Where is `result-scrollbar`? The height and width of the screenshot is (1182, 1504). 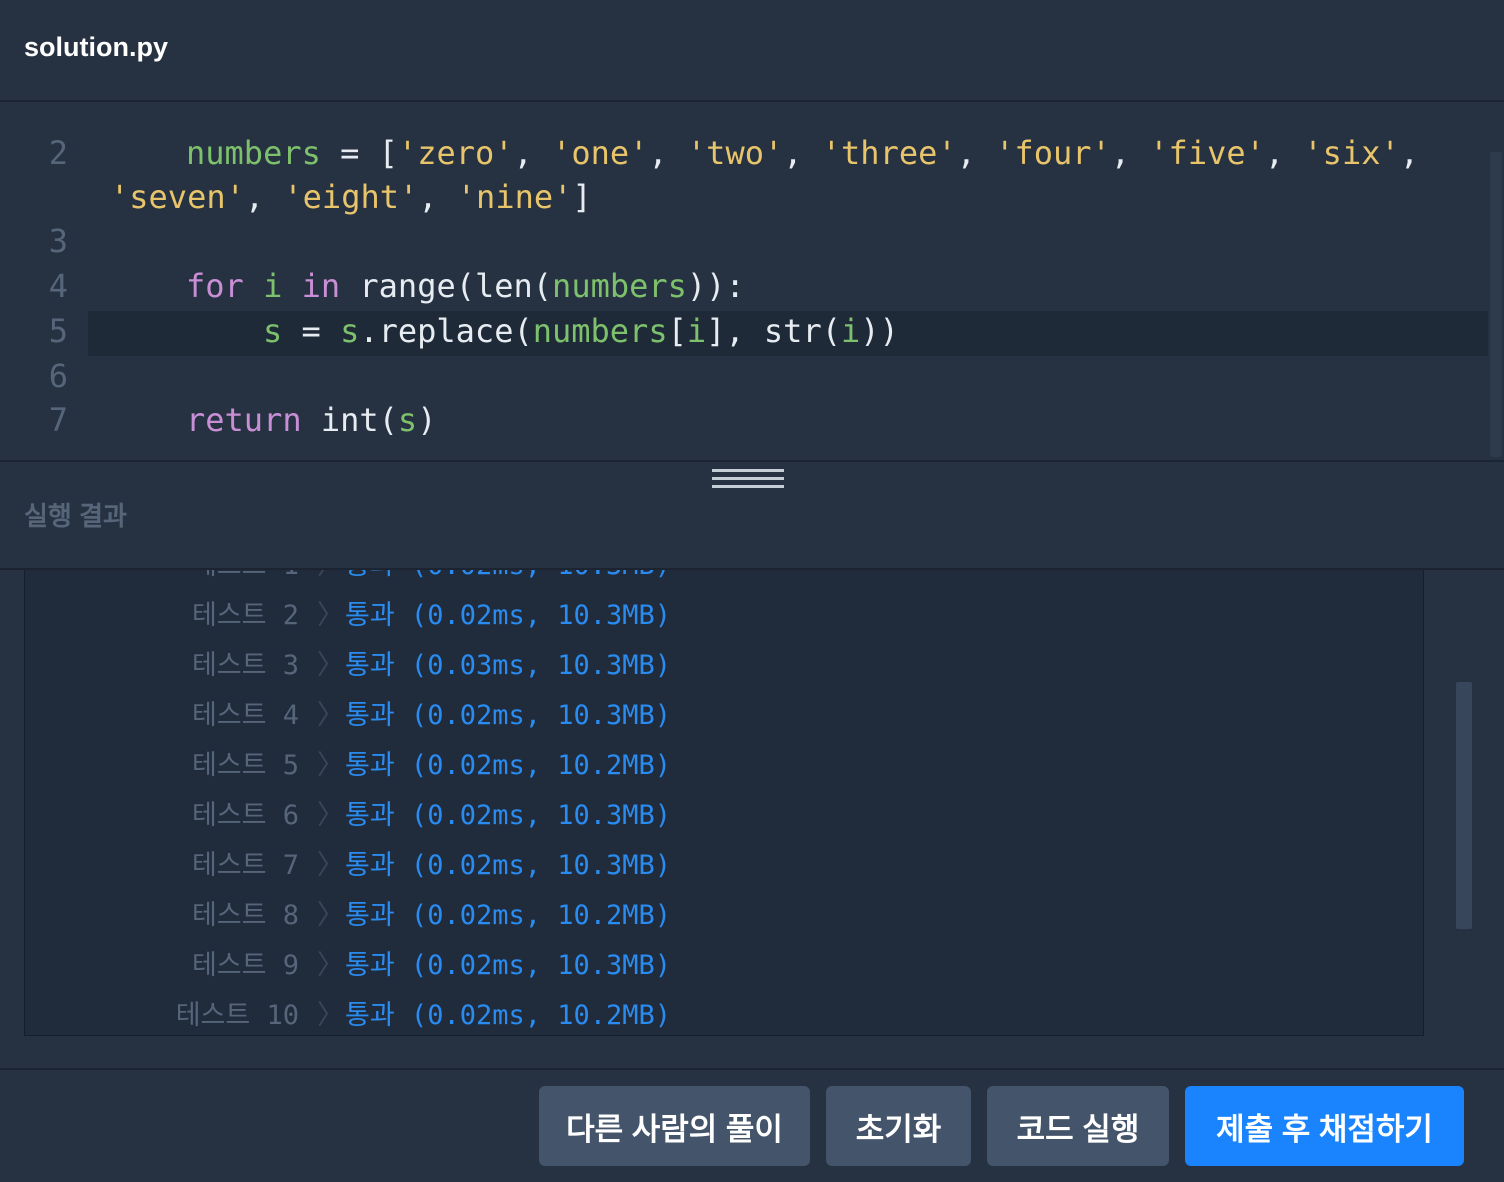
result-scrollbar is located at coordinates (1464, 805).